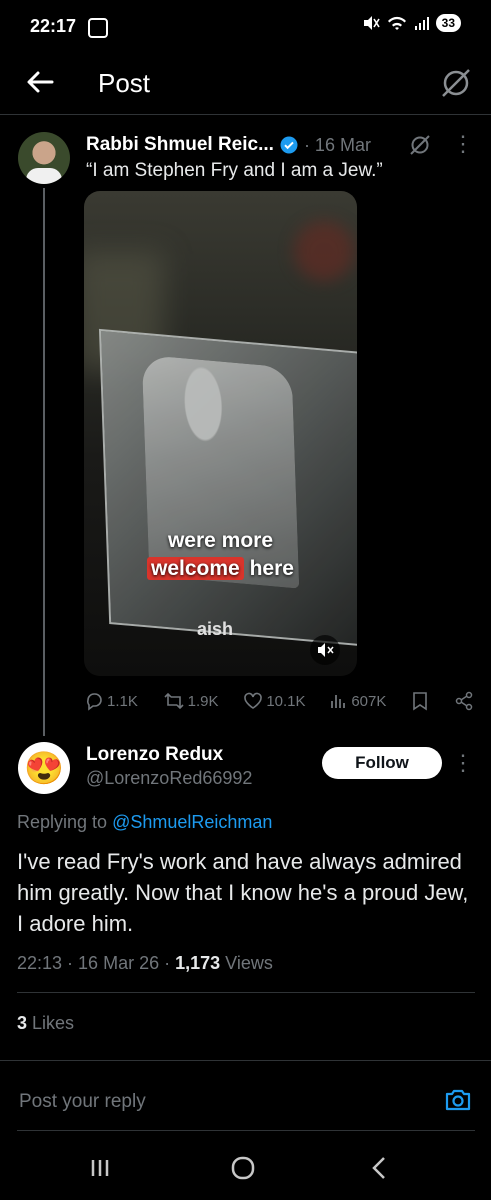 The height and width of the screenshot is (1200, 491). I want to click on likes-label: Likes, so click(53, 1023).